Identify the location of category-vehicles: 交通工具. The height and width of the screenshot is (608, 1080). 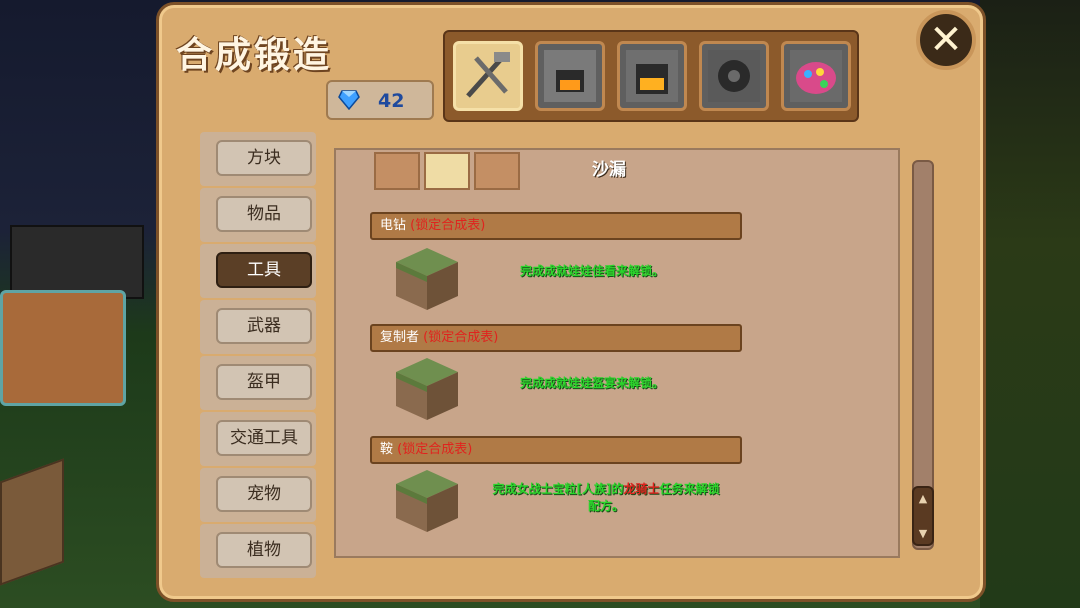
(264, 438).